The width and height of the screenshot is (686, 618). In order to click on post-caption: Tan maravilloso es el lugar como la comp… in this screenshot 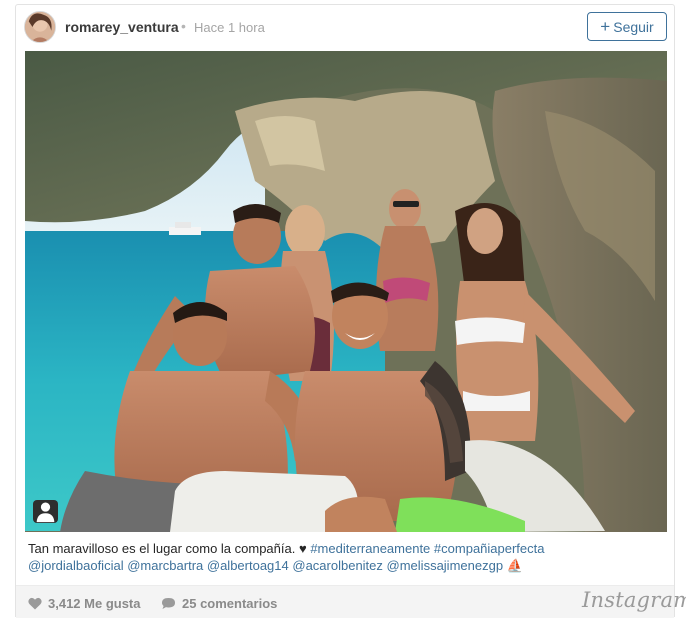, I will do `click(348, 557)`.